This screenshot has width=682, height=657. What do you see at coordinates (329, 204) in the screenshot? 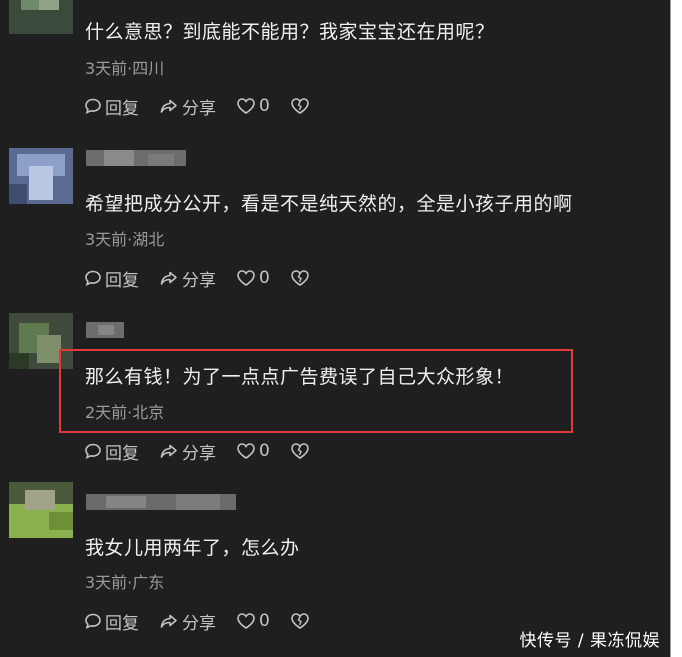
I see `comment-text: 希望把成分公开，看是不是纯天然的，全是小孩子用的啊` at bounding box center [329, 204].